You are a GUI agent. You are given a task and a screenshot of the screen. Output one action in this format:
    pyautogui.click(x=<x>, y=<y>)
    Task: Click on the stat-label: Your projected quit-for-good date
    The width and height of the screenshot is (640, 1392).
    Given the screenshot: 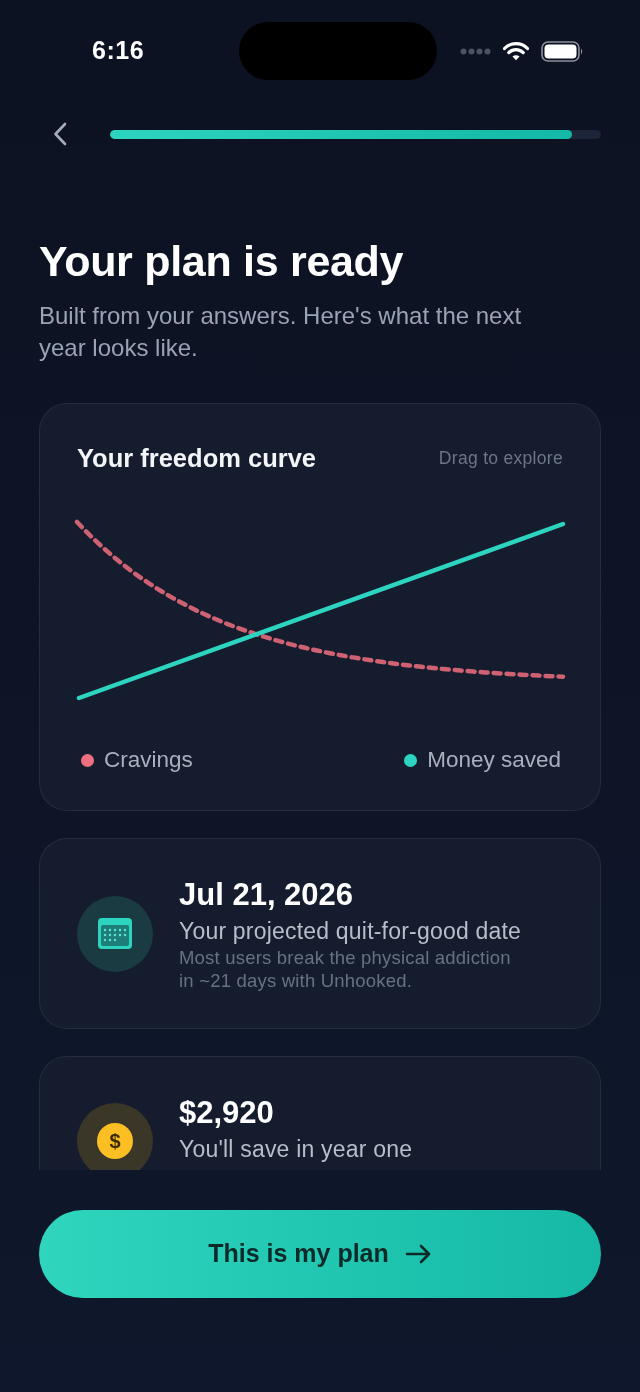 What is the action you would take?
    pyautogui.click(x=351, y=931)
    